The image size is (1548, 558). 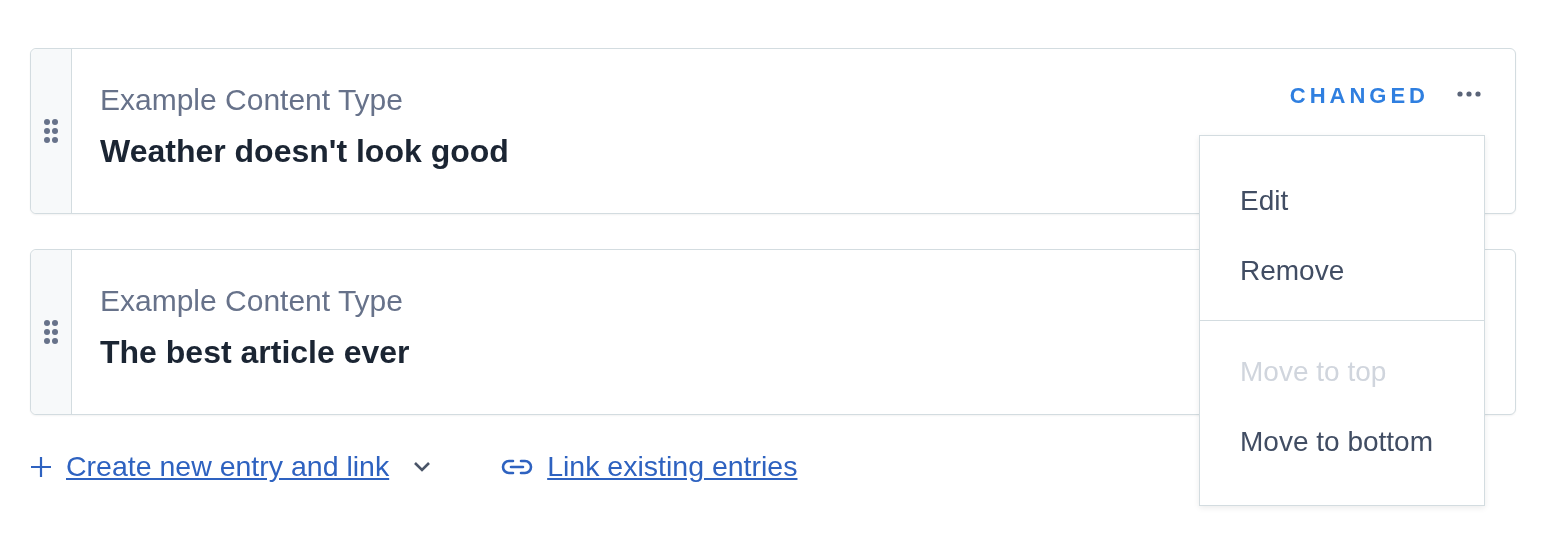 What do you see at coordinates (305, 151) in the screenshot?
I see `entry-title: Weather doesn't look good` at bounding box center [305, 151].